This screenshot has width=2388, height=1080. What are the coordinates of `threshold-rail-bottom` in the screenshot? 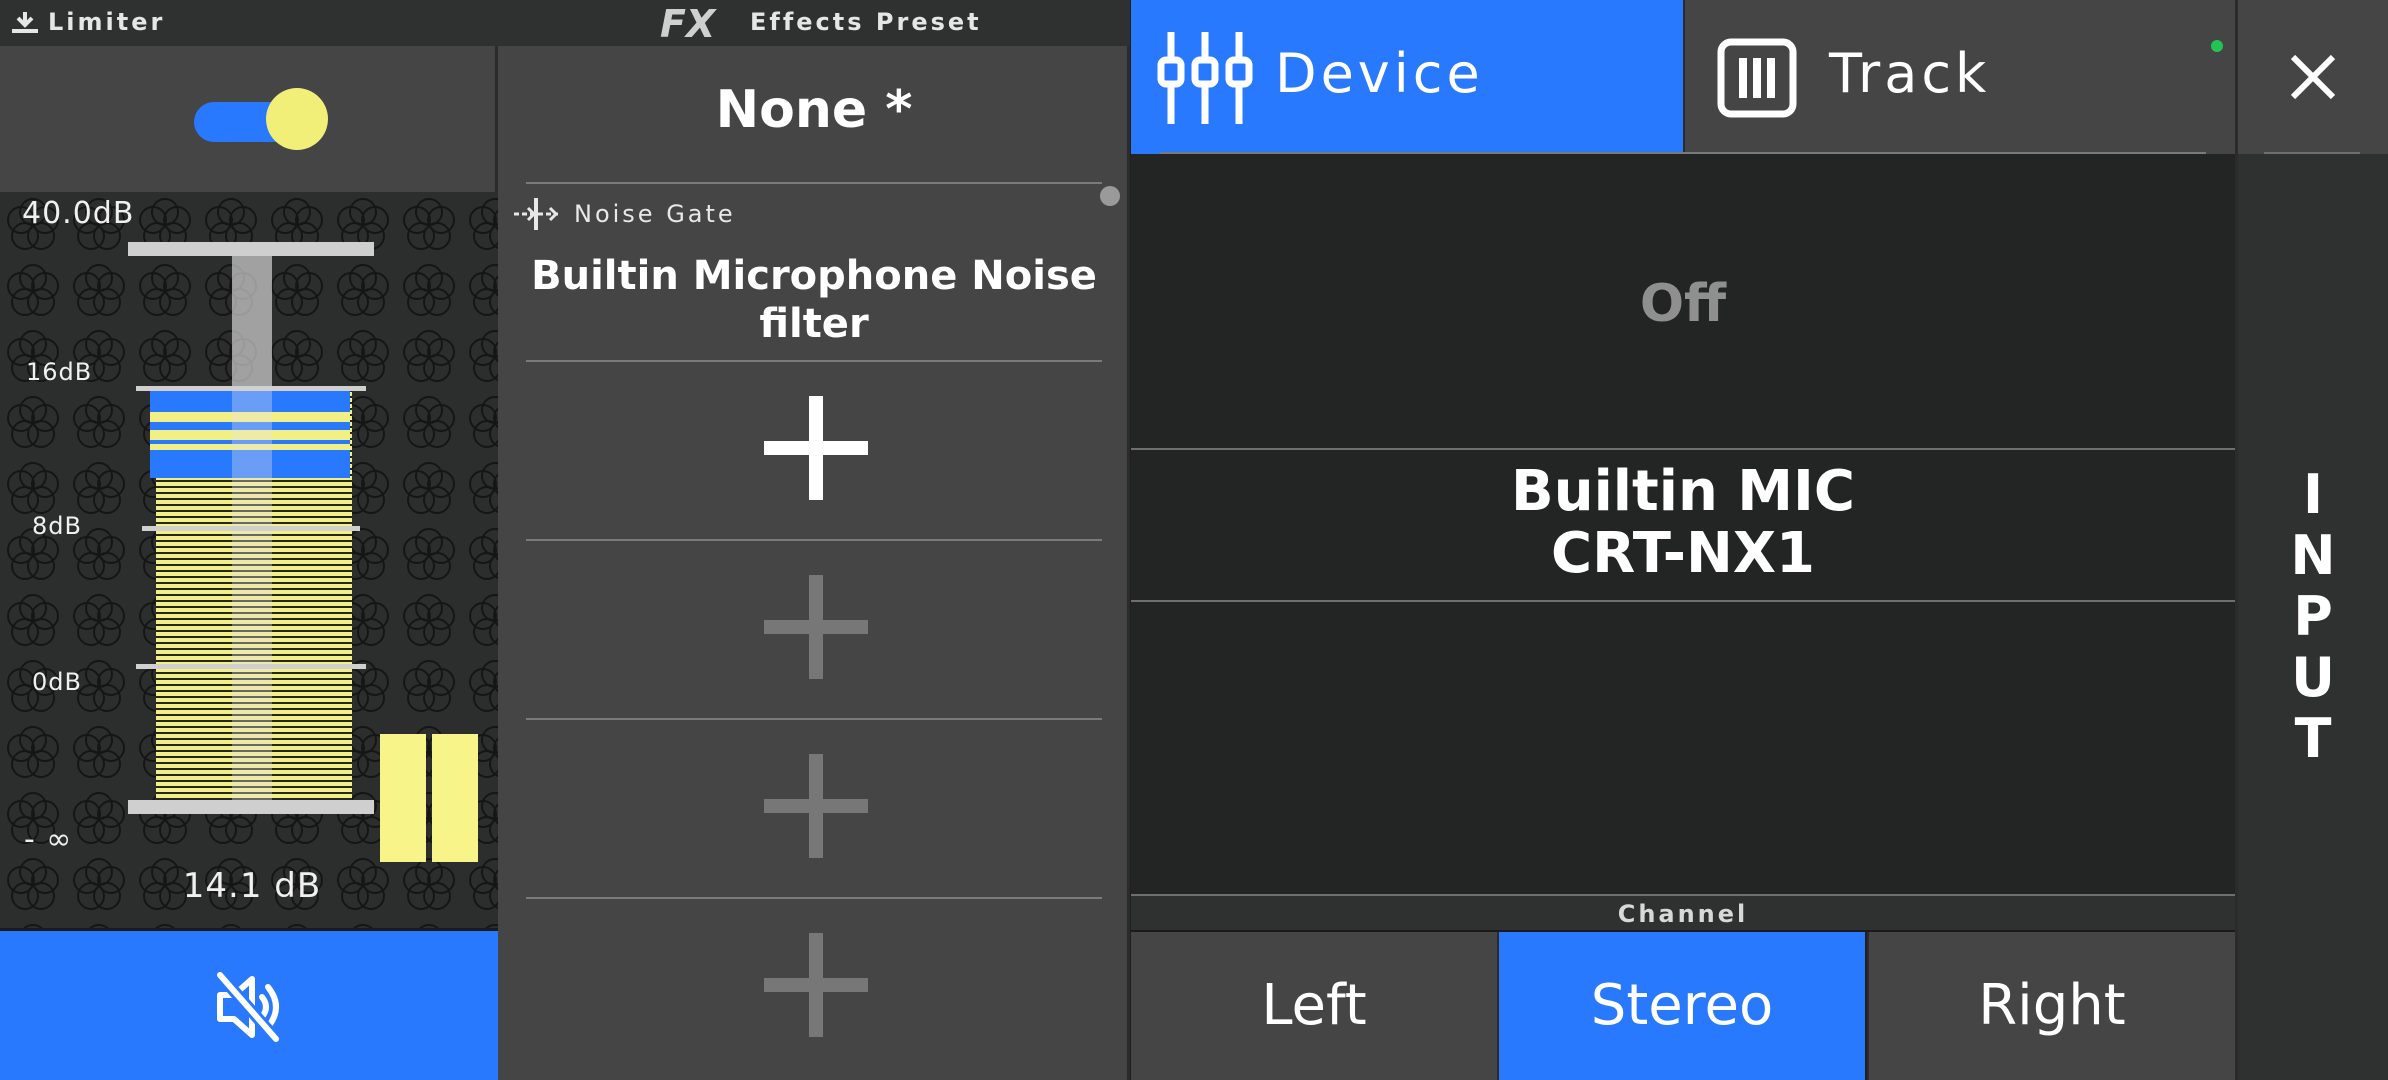 It's located at (251, 807).